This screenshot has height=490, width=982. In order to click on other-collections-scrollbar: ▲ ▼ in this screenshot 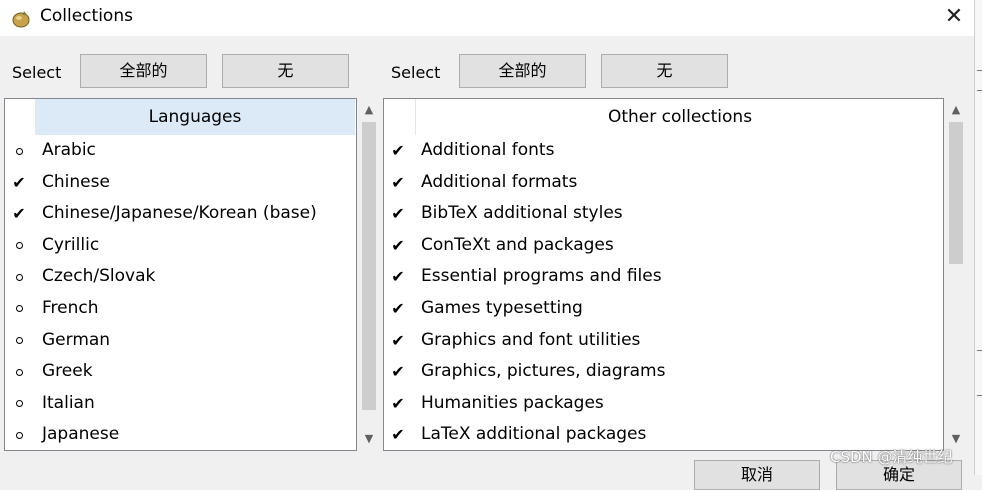, I will do `click(956, 274)`.